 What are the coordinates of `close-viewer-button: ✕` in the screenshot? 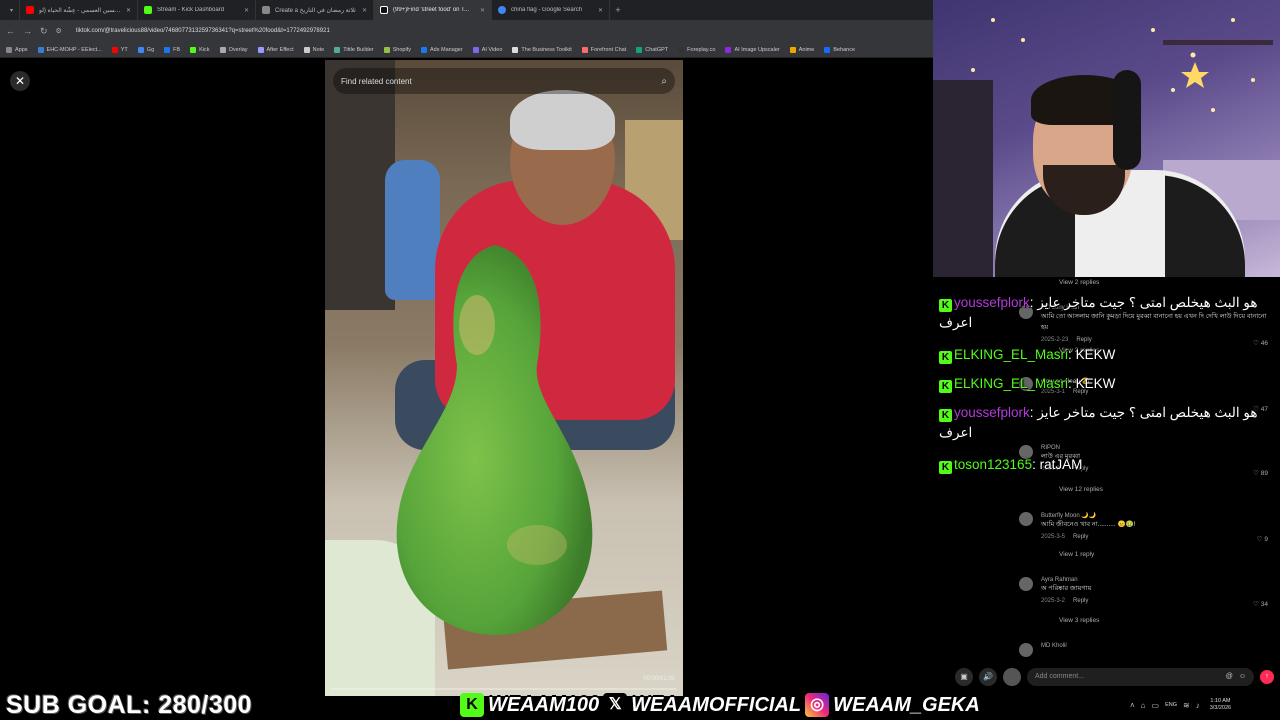 It's located at (20, 81).